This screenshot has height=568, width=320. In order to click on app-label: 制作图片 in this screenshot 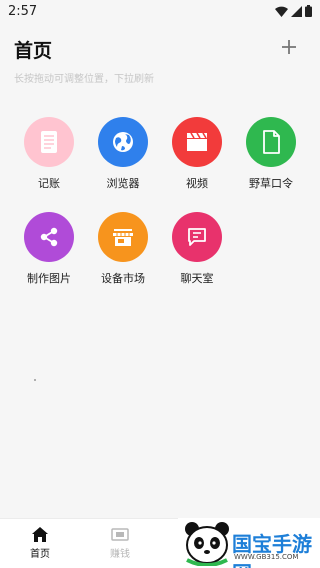, I will do `click(49, 278)`.